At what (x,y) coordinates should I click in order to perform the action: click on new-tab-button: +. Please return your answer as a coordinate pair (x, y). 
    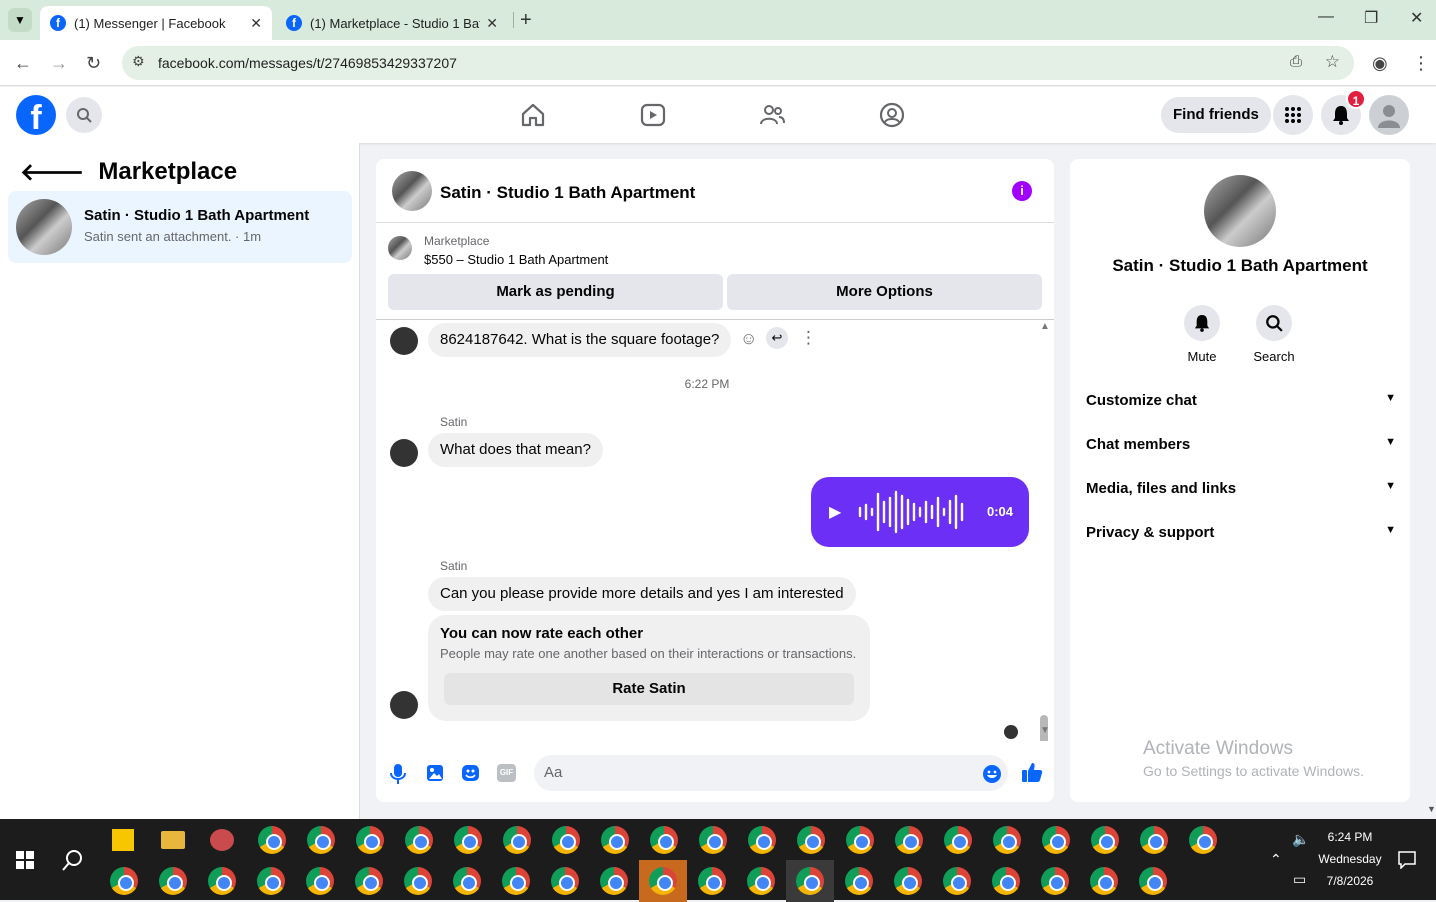
    Looking at the image, I should click on (526, 20).